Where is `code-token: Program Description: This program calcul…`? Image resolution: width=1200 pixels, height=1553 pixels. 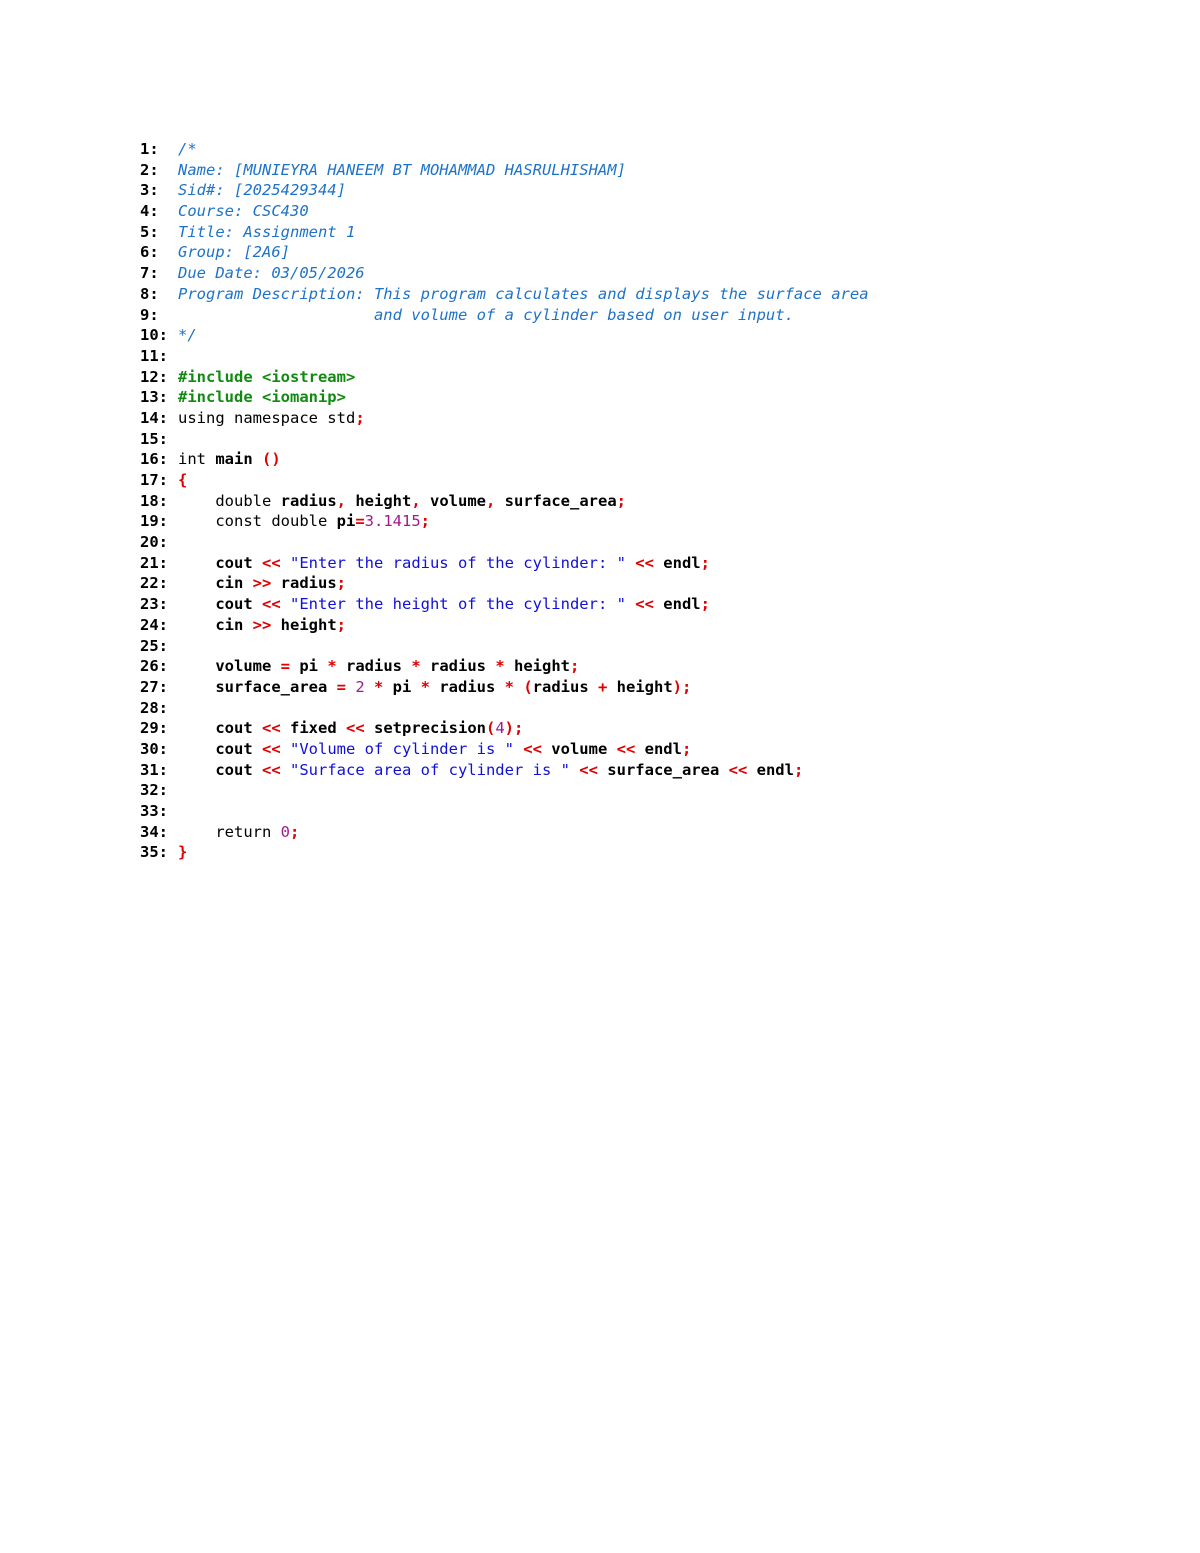 code-token: Program Description: This program calcul… is located at coordinates (523, 293).